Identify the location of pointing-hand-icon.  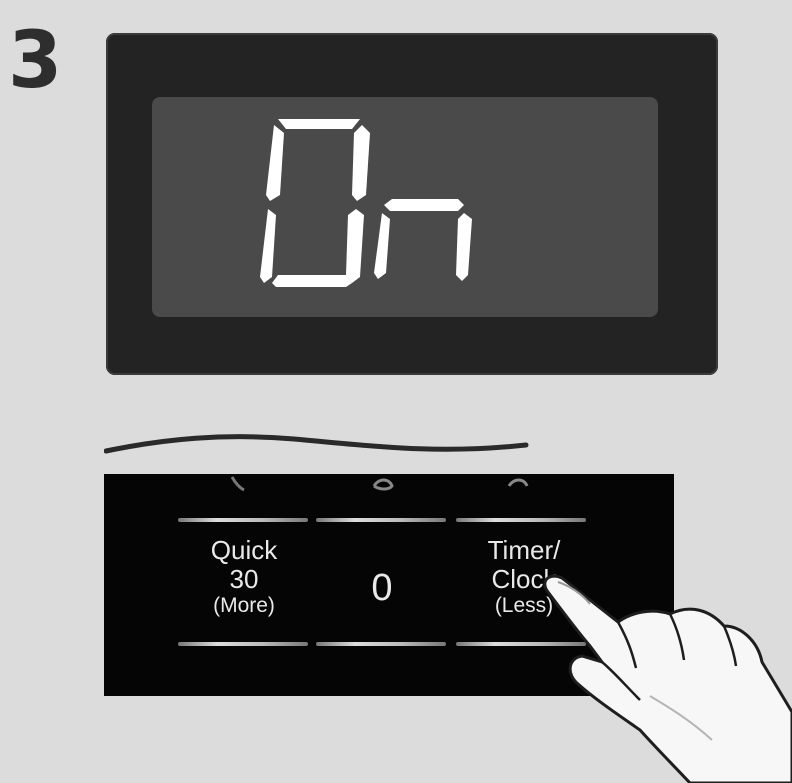
(667, 678).